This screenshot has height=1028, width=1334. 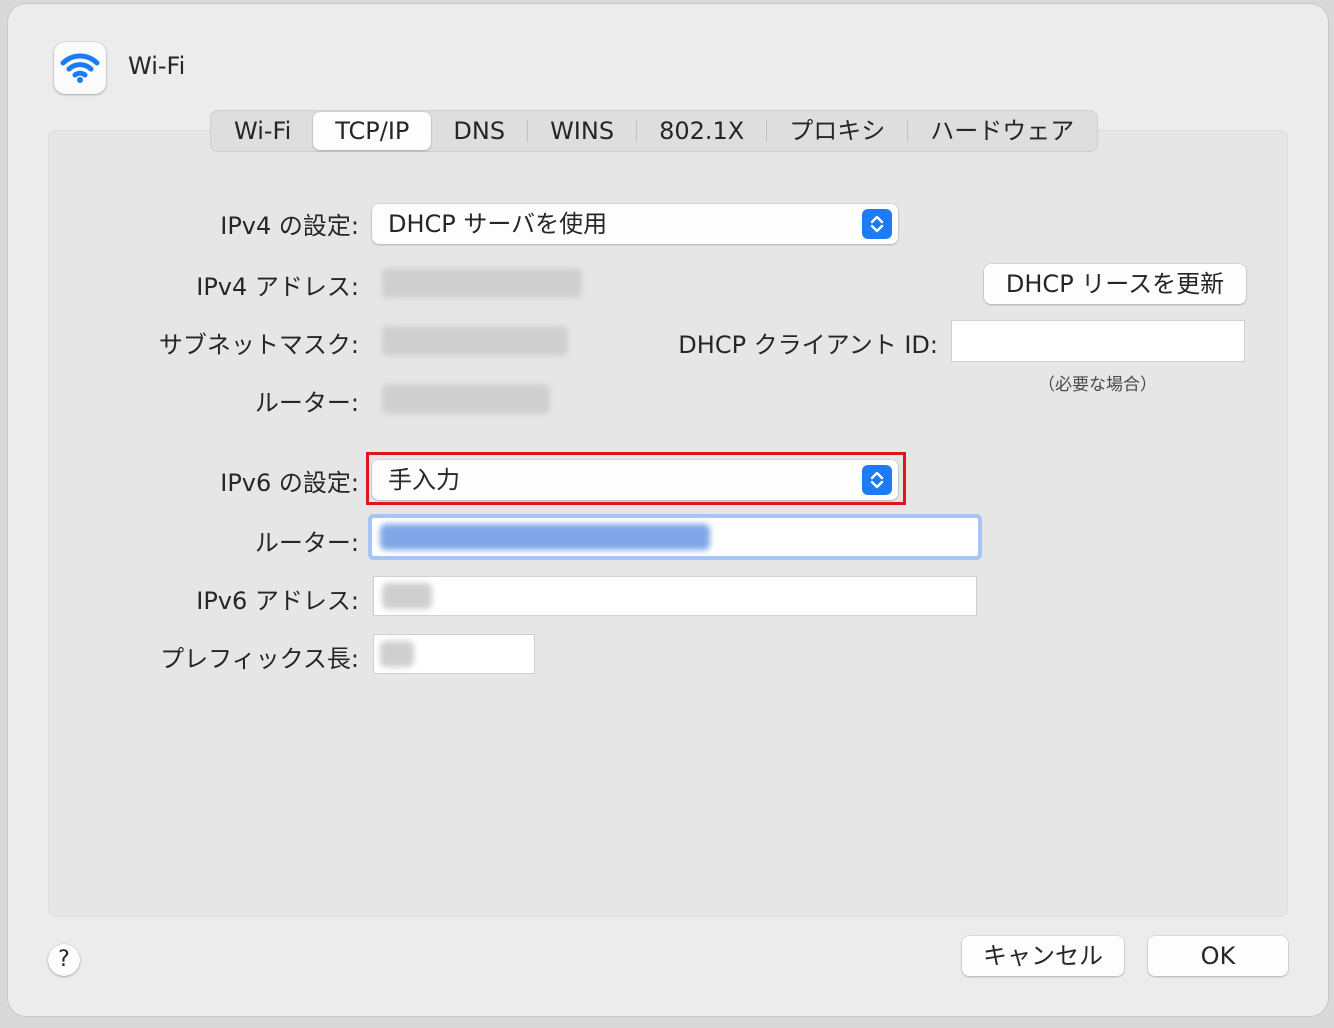 What do you see at coordinates (582, 131) in the screenshot?
I see `tab-wins: WINS` at bounding box center [582, 131].